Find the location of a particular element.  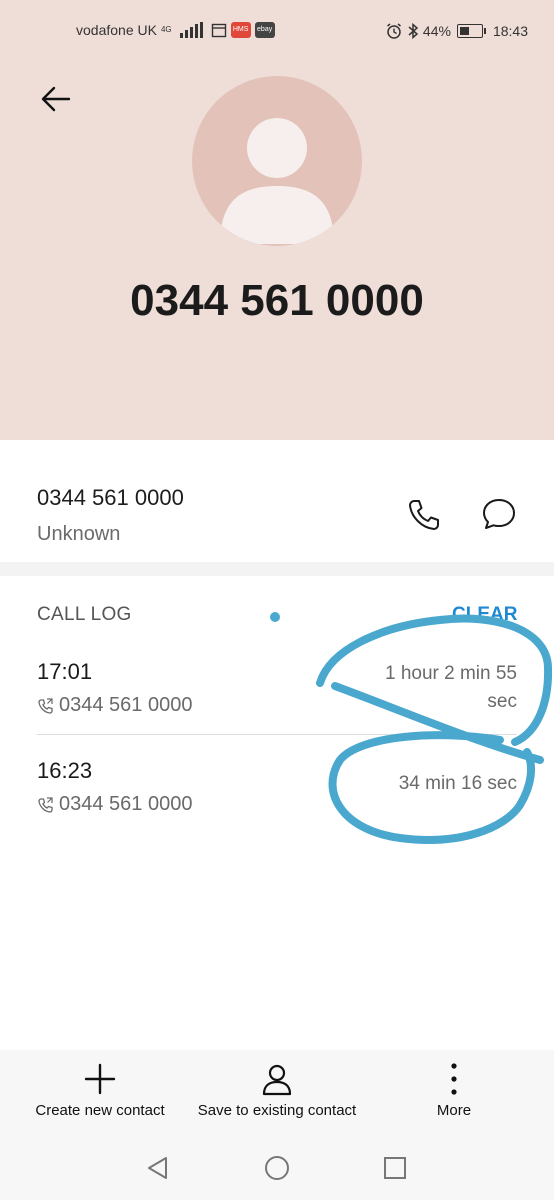

avatar is located at coordinates (277, 161).